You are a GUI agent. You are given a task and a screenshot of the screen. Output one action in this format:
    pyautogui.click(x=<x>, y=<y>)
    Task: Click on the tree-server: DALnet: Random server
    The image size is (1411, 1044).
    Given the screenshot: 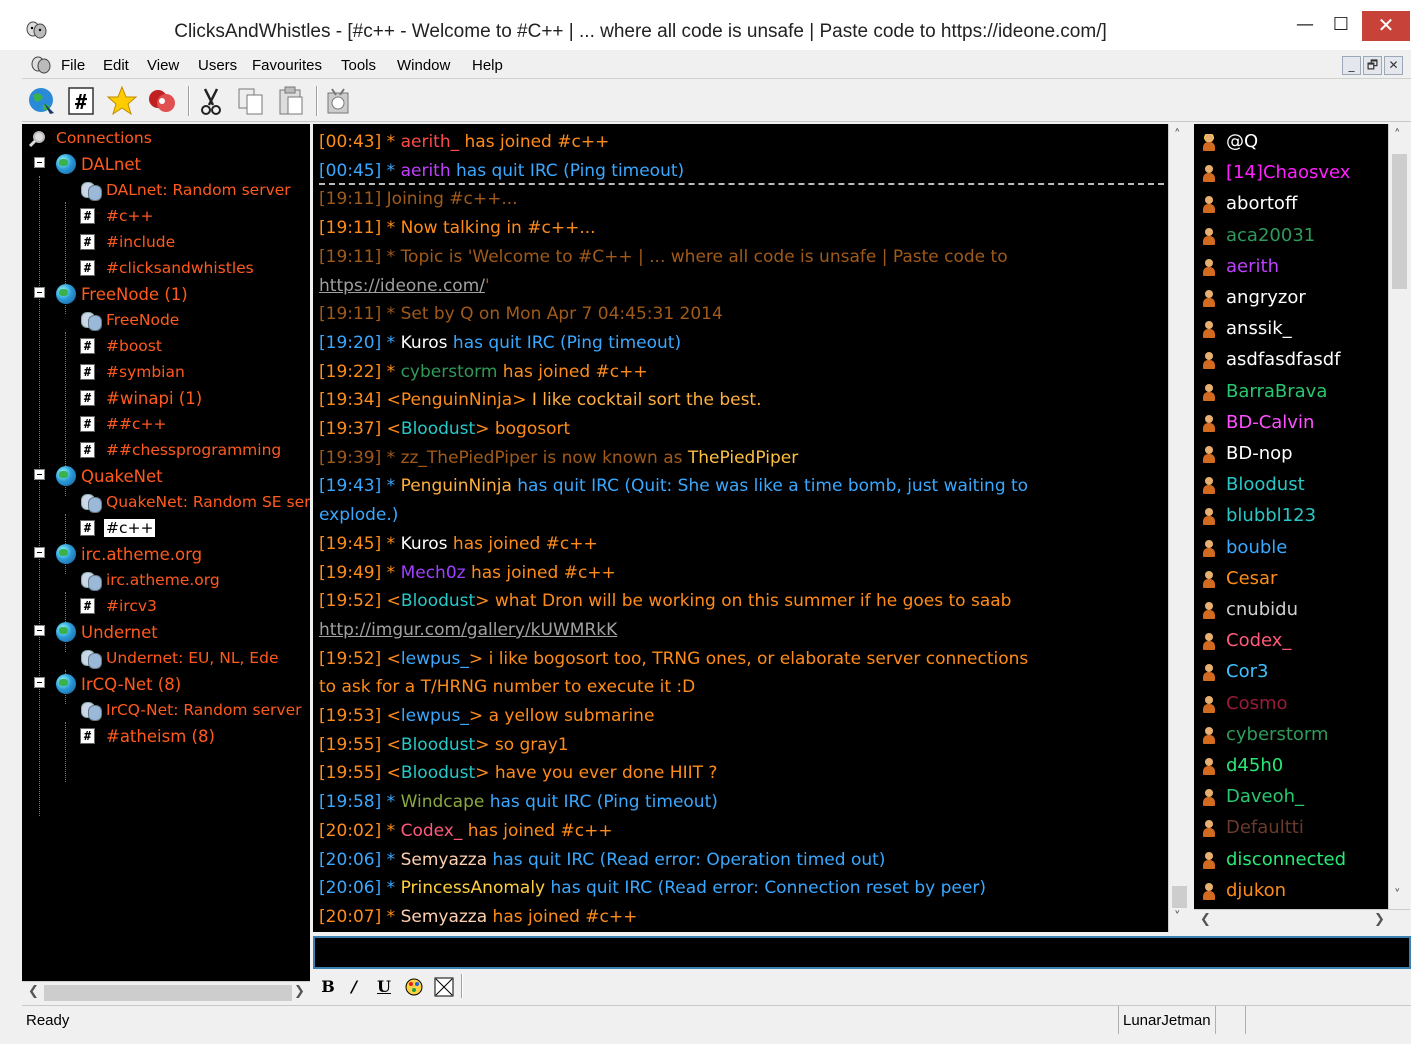 What is the action you would take?
    pyautogui.click(x=166, y=190)
    